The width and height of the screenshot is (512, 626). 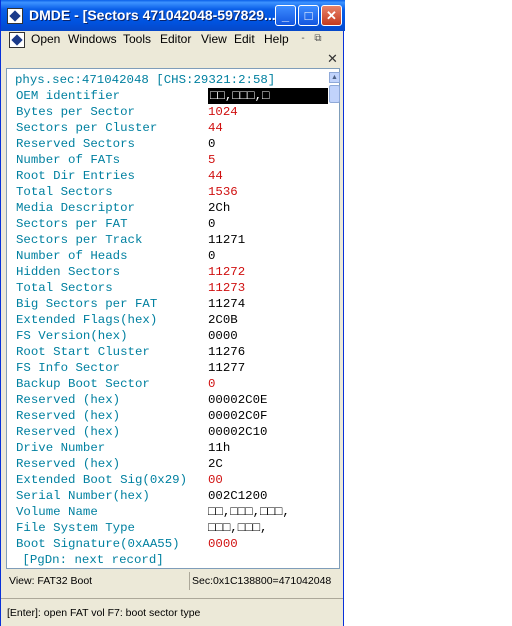 I want to click on mdi-restore-button: ⧉, so click(x=318, y=39).